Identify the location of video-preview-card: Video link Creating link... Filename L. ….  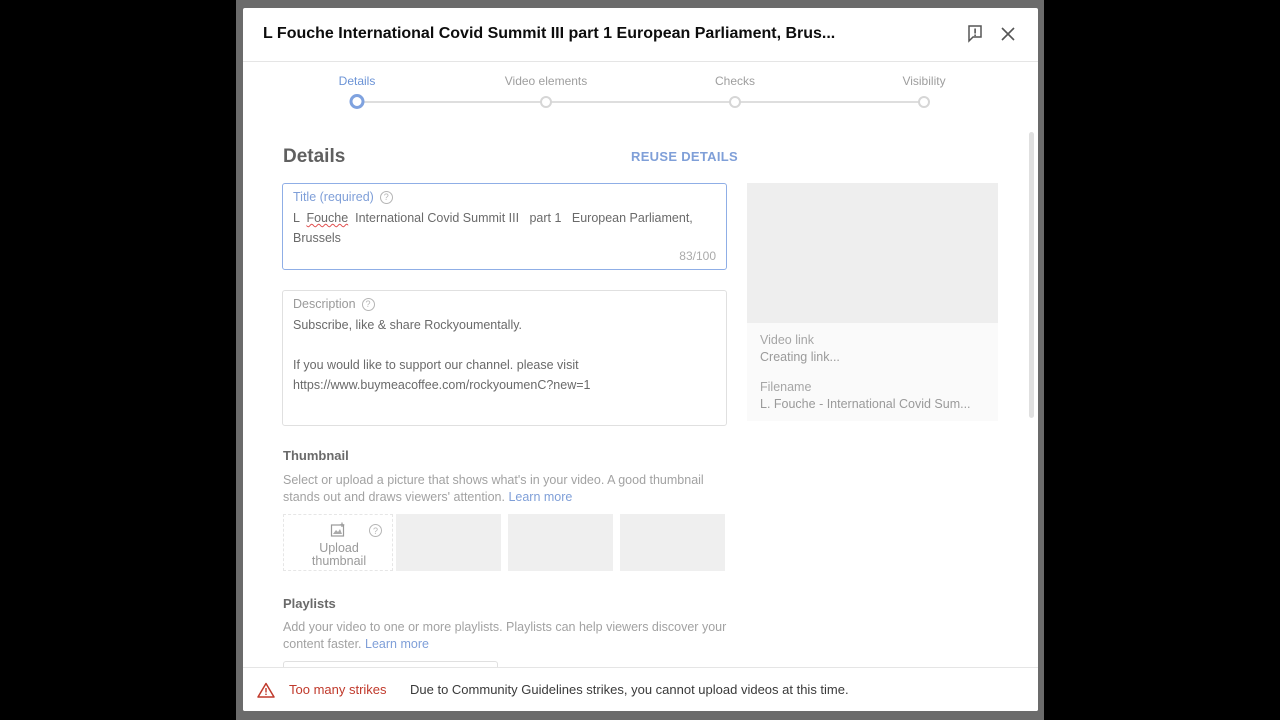
(872, 302).